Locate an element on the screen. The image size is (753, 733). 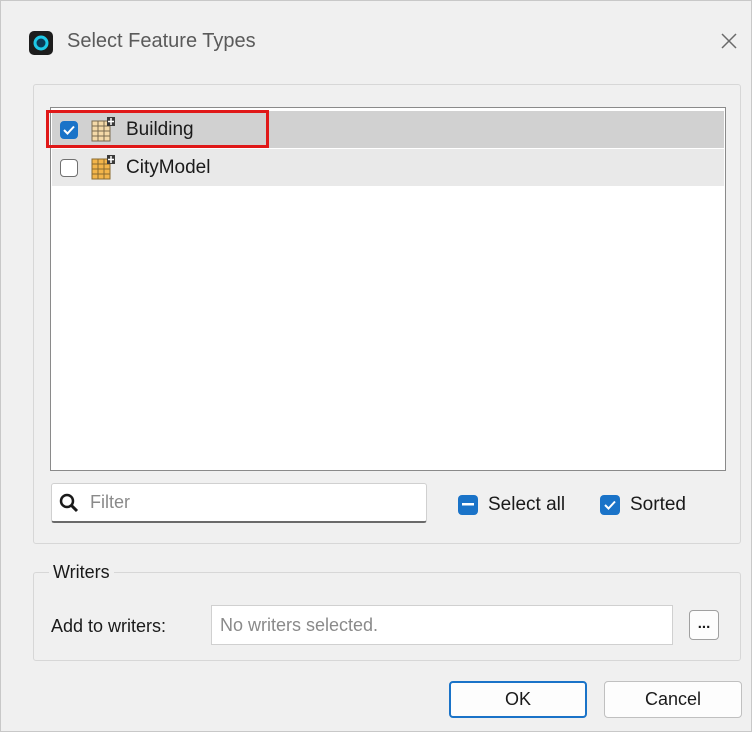
filter-input is located at coordinates (240, 502).